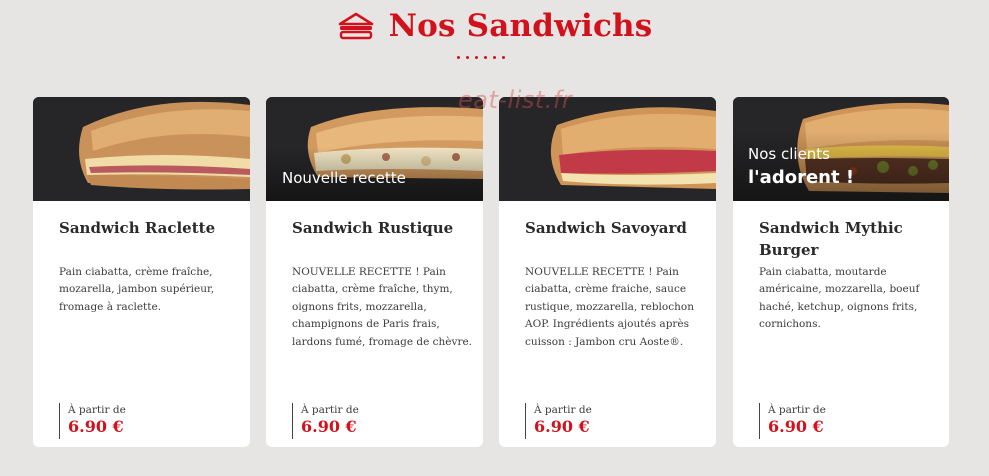  I want to click on sandwich-icon, so click(355, 26).